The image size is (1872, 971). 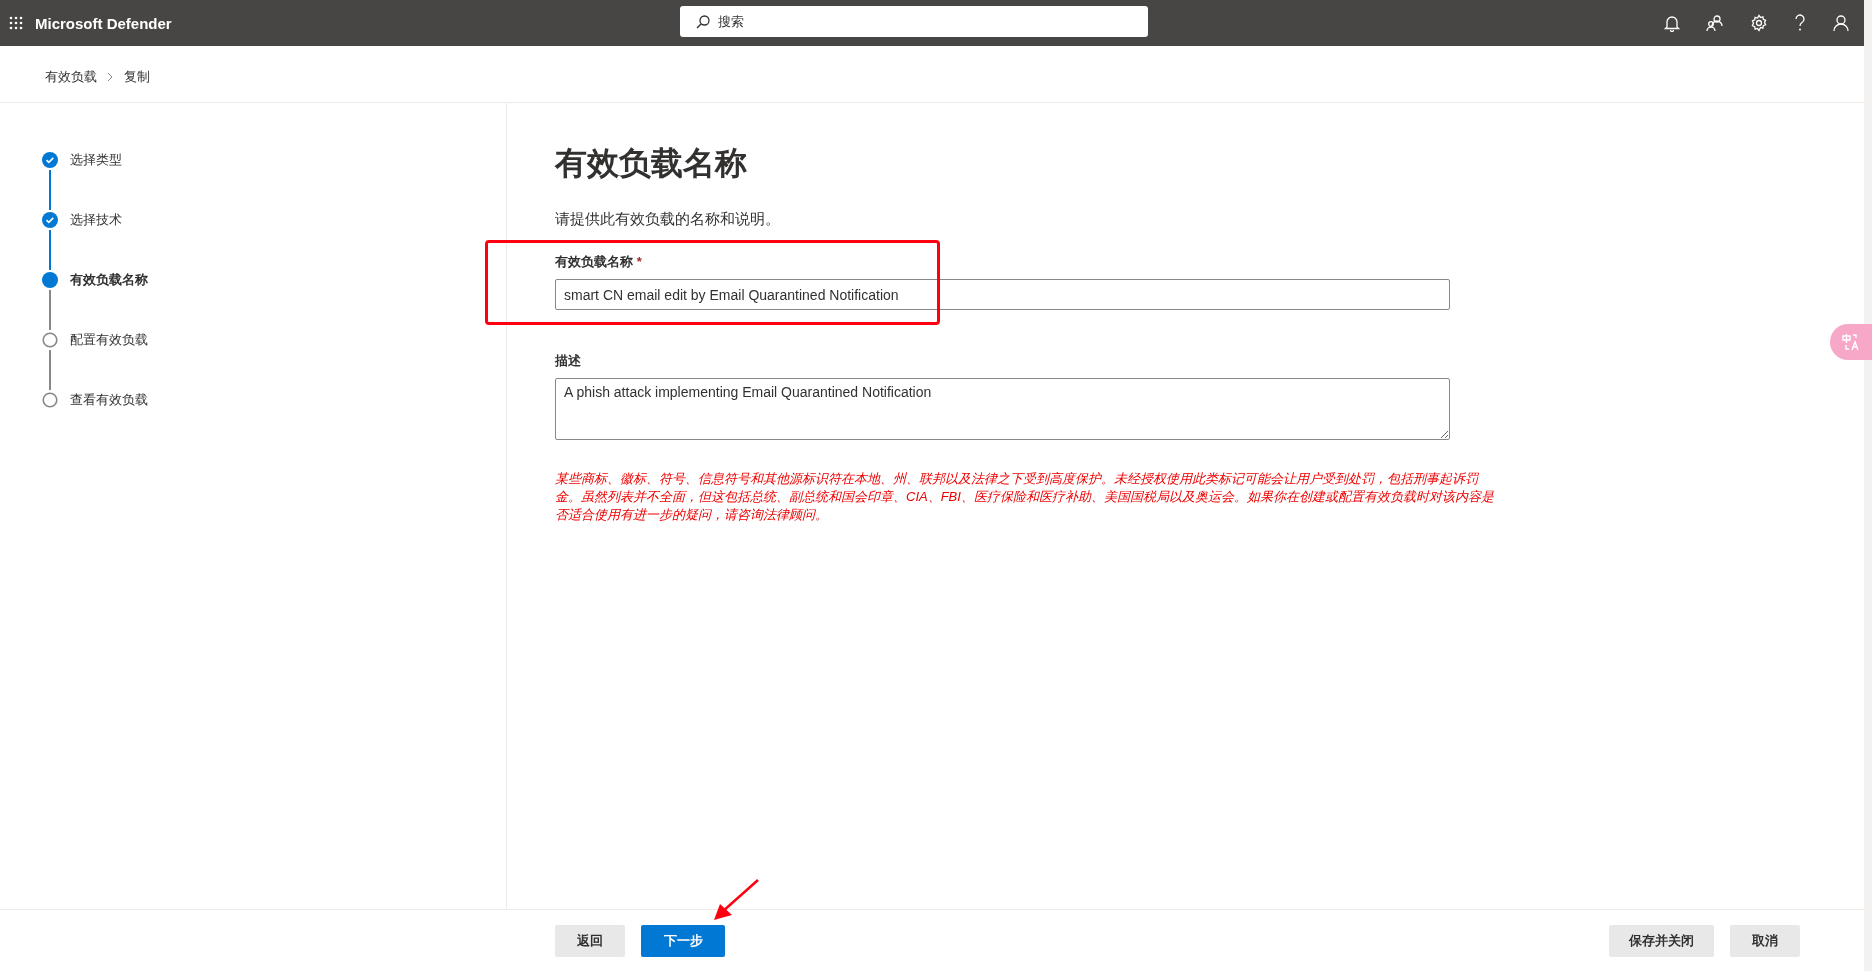 I want to click on step-label: 选择类型, so click(x=96, y=160).